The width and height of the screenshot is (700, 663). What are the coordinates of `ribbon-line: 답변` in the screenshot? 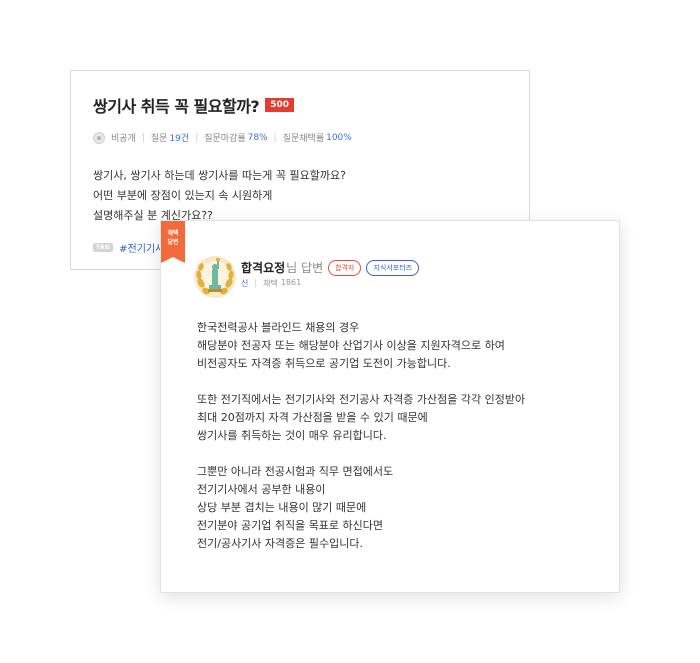 It's located at (173, 242).